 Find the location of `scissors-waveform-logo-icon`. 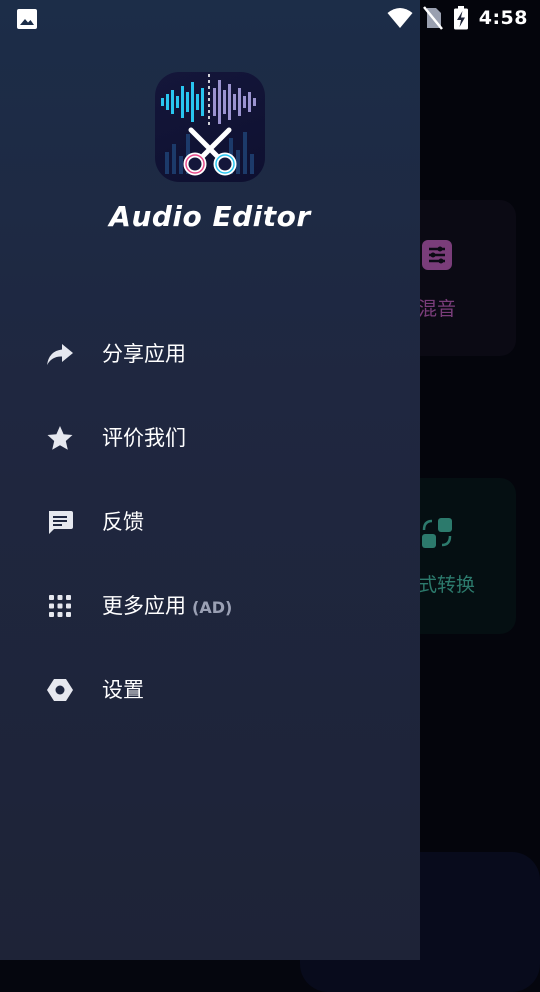

scissors-waveform-logo-icon is located at coordinates (208, 125).